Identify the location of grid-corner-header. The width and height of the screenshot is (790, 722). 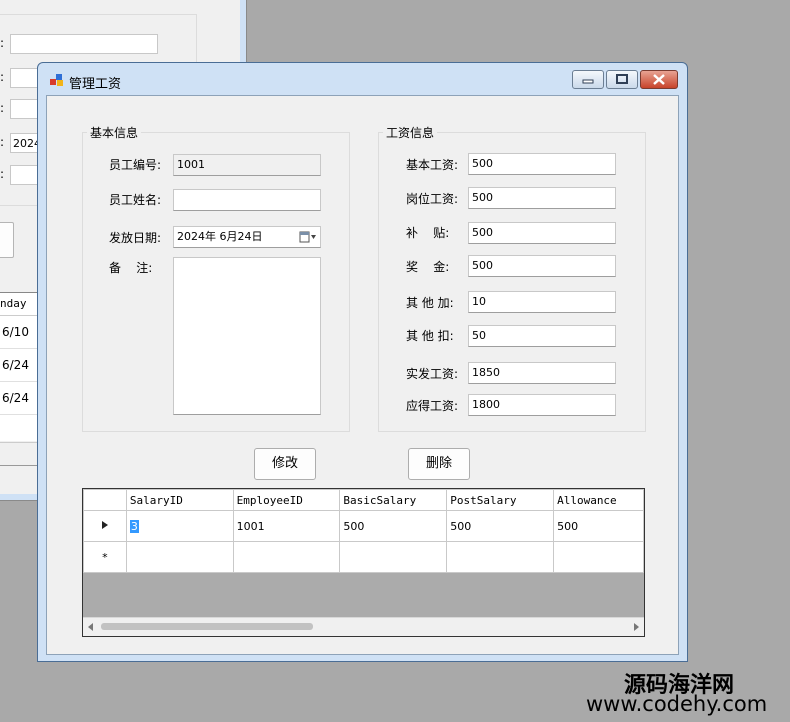
(105, 500).